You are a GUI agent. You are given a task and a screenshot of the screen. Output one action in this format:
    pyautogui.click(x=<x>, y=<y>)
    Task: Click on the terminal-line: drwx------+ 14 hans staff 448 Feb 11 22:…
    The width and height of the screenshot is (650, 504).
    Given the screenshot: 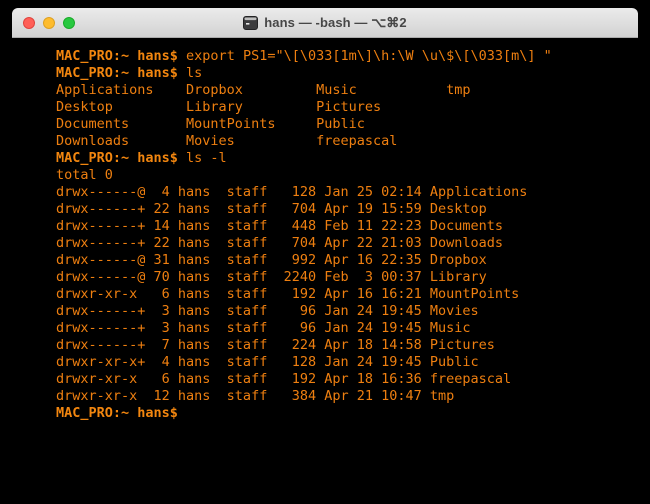 What is the action you would take?
    pyautogui.click(x=280, y=226)
    